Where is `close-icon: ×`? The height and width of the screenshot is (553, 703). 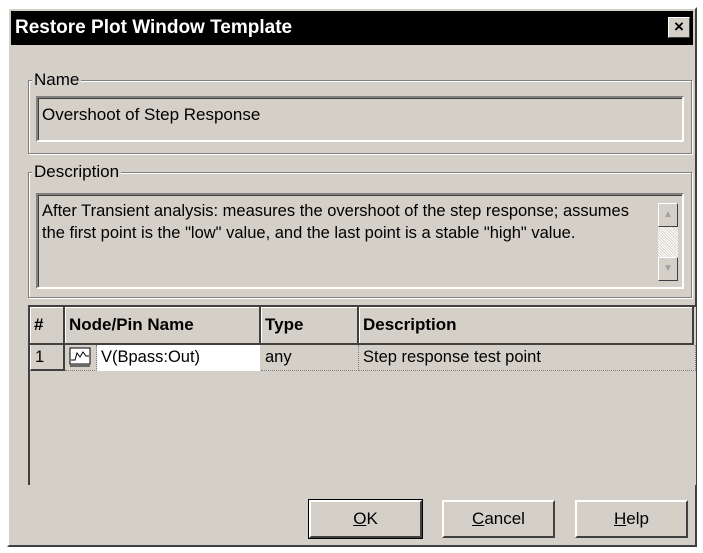
close-icon: × is located at coordinates (679, 26).